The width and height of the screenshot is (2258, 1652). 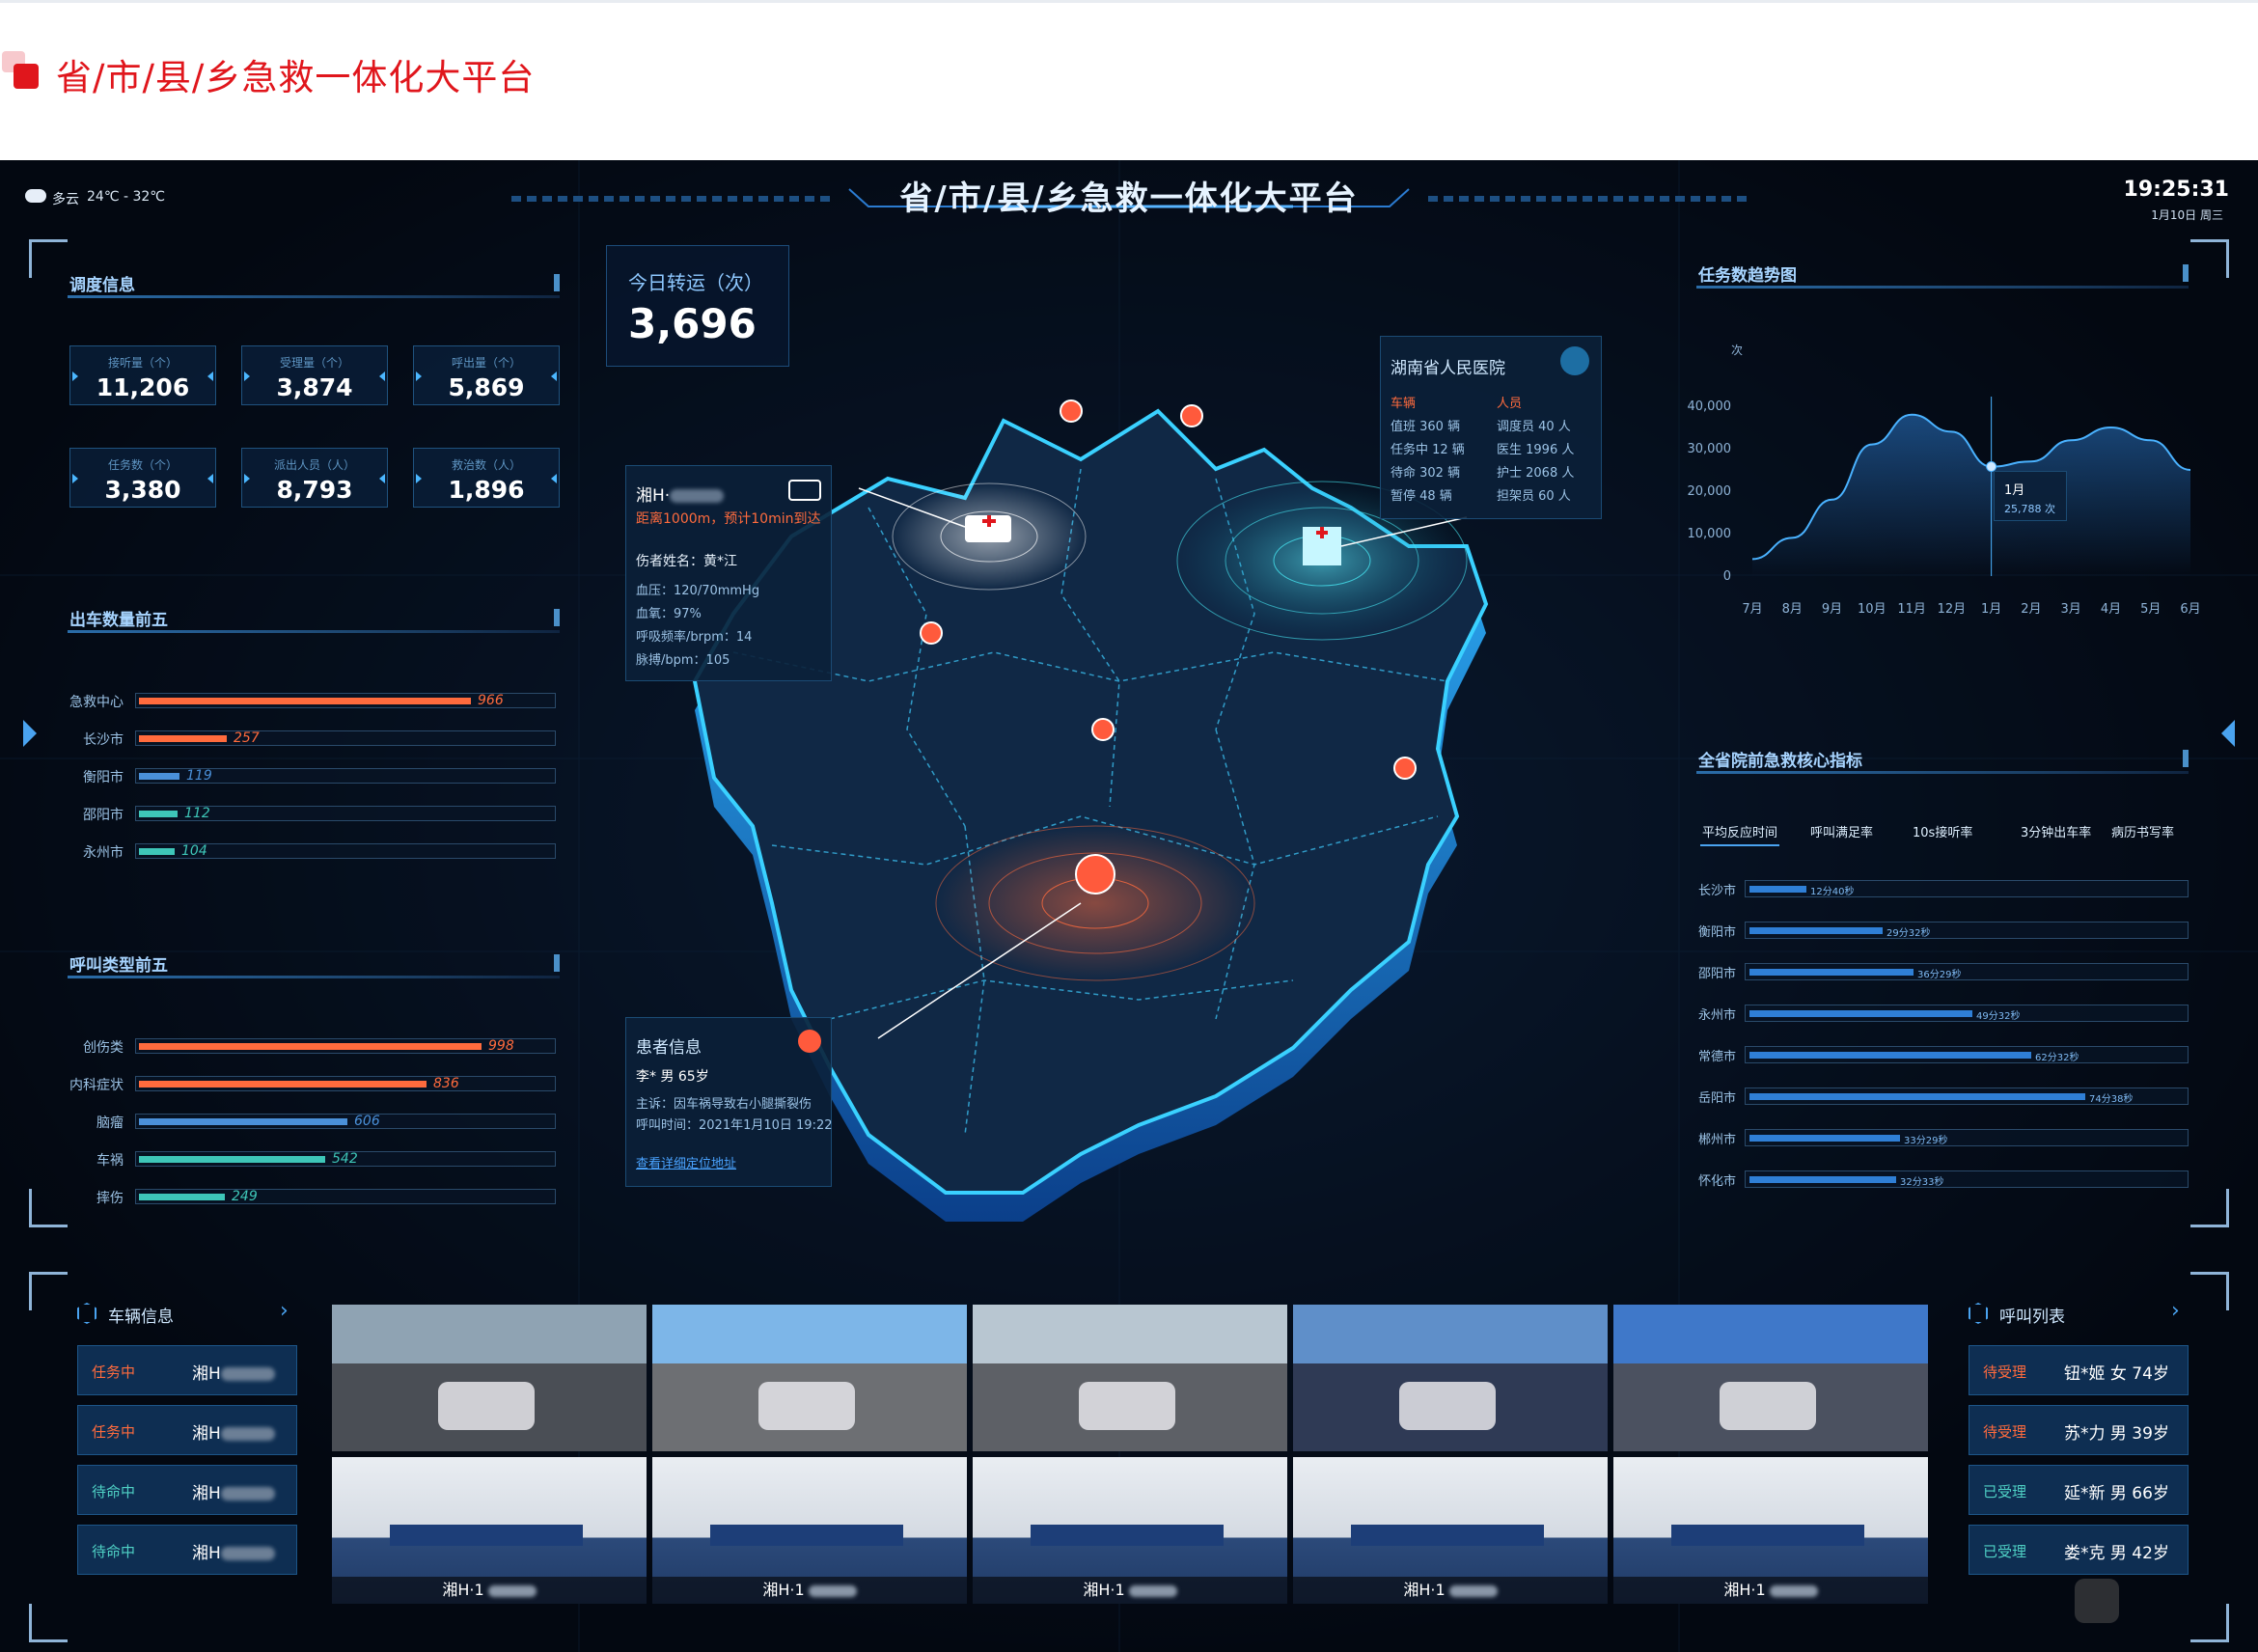 I want to click on bar-track: 249, so click(x=346, y=1196).